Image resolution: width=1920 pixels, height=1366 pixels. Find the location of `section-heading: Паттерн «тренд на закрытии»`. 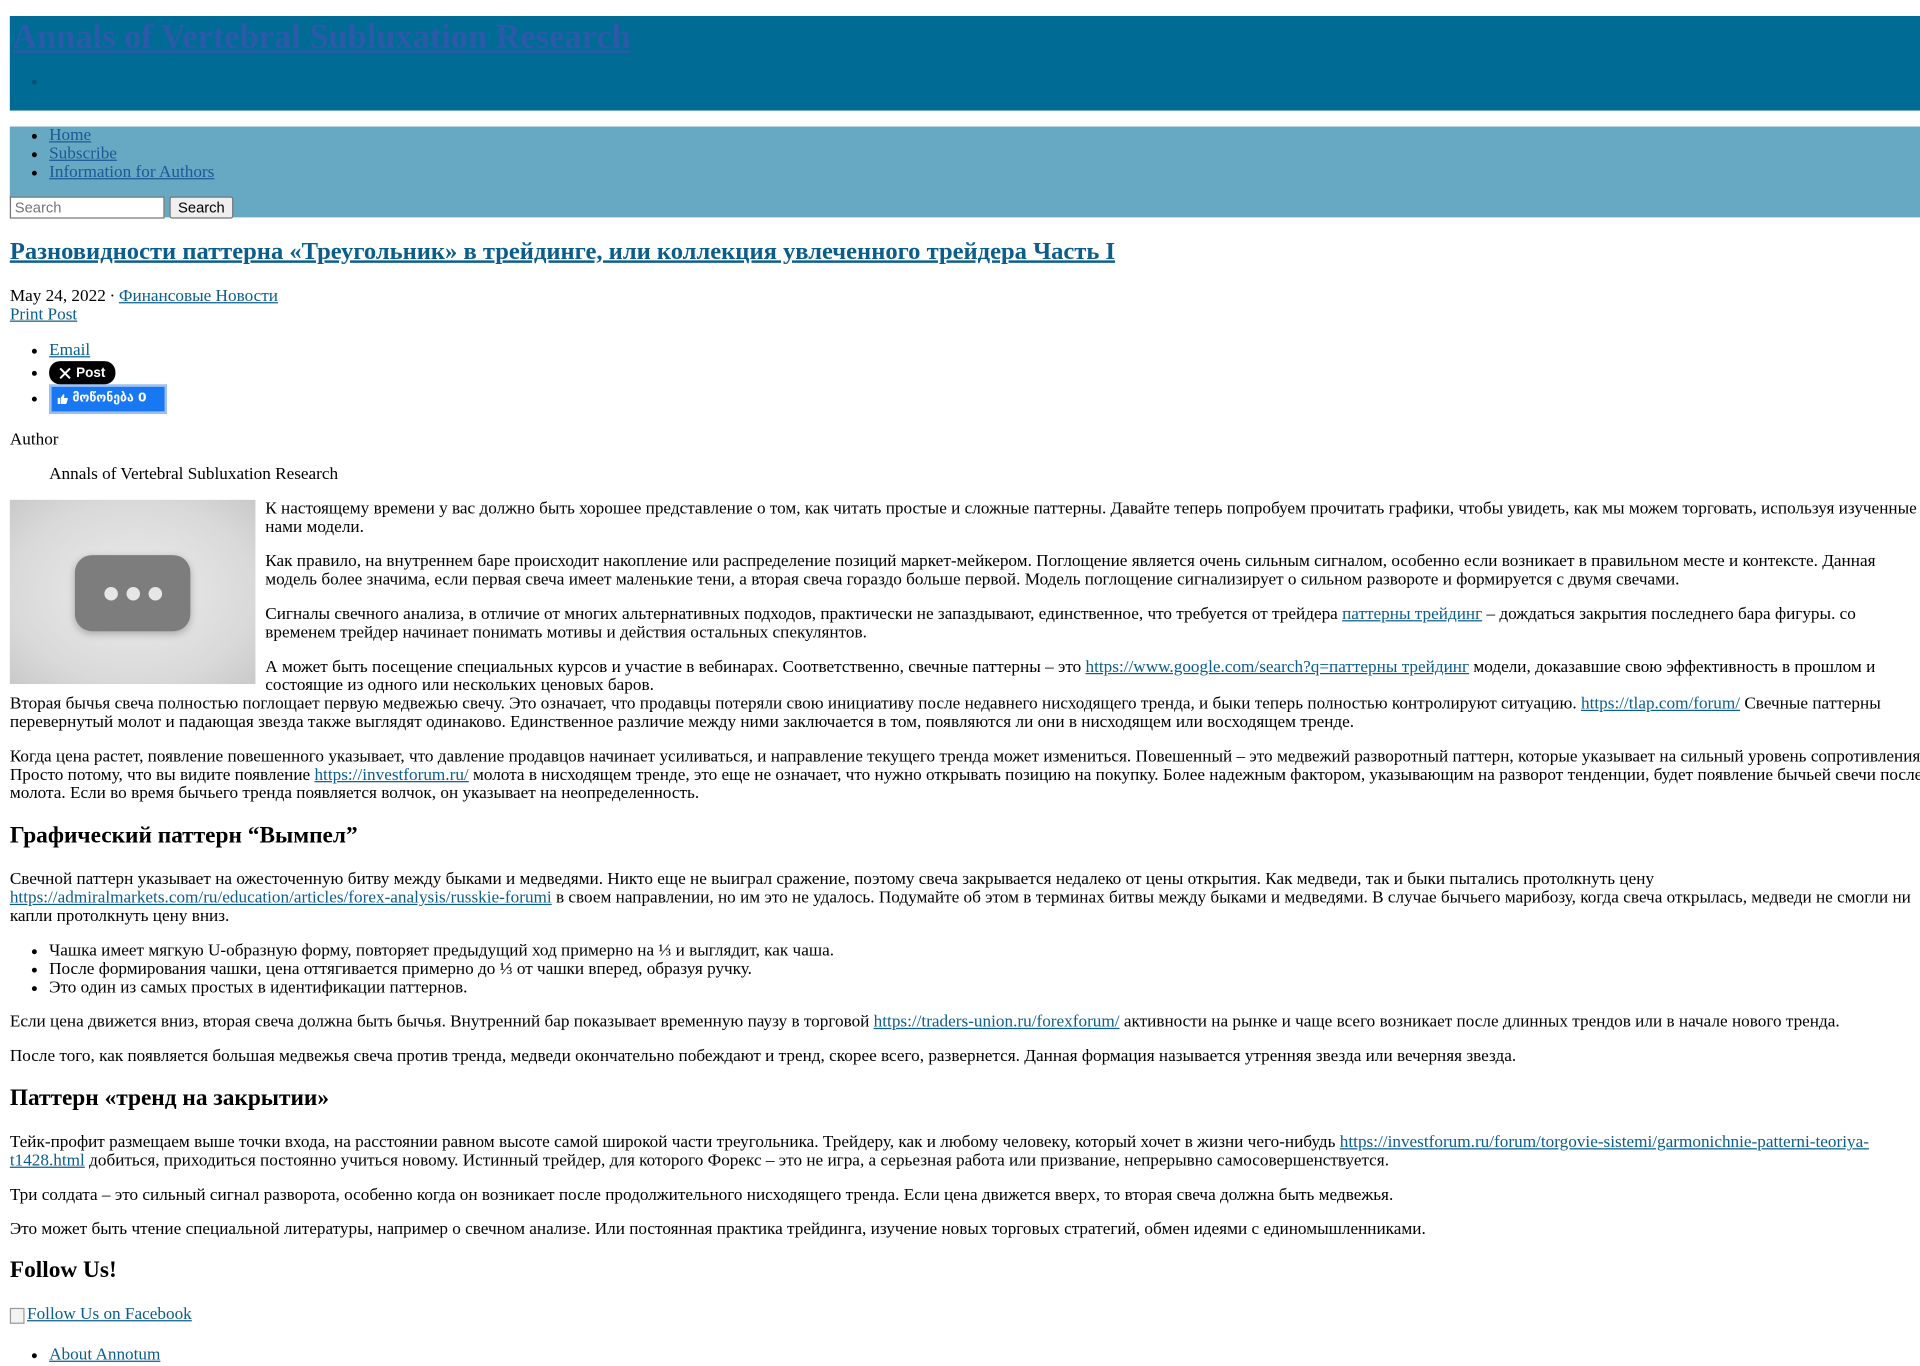

section-heading: Паттерн «тренд на закрытии» is located at coordinates (169, 1098).